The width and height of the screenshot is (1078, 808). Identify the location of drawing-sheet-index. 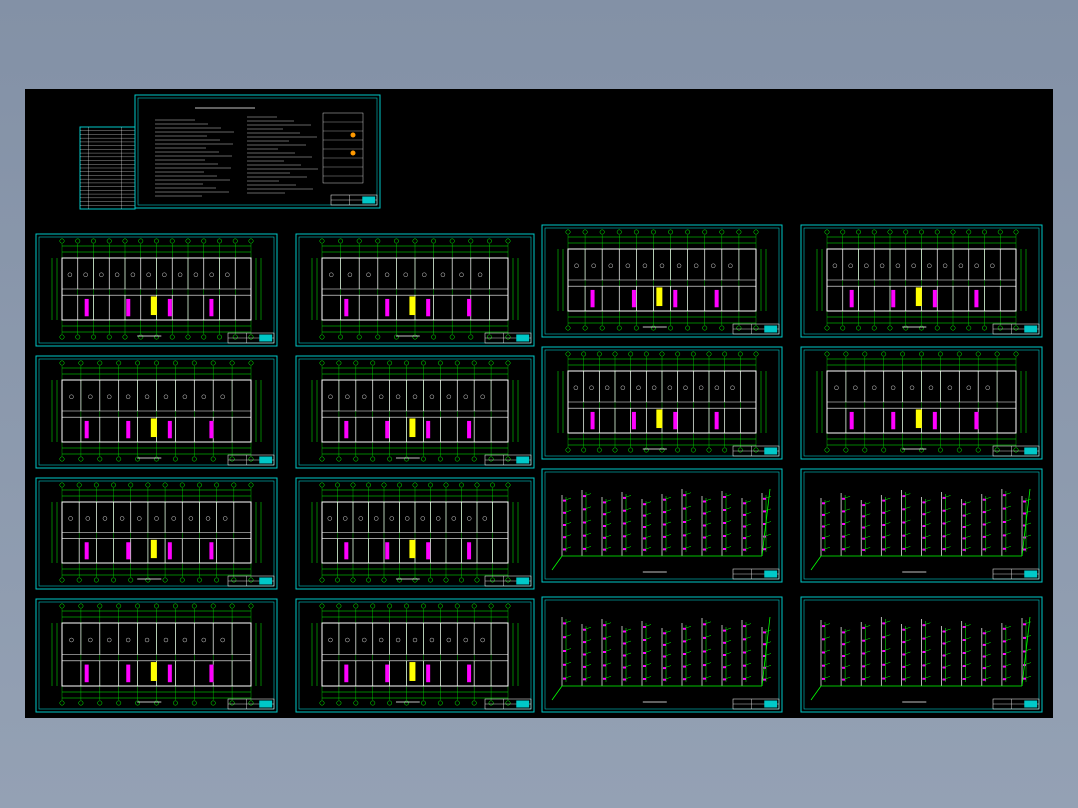
(107, 168).